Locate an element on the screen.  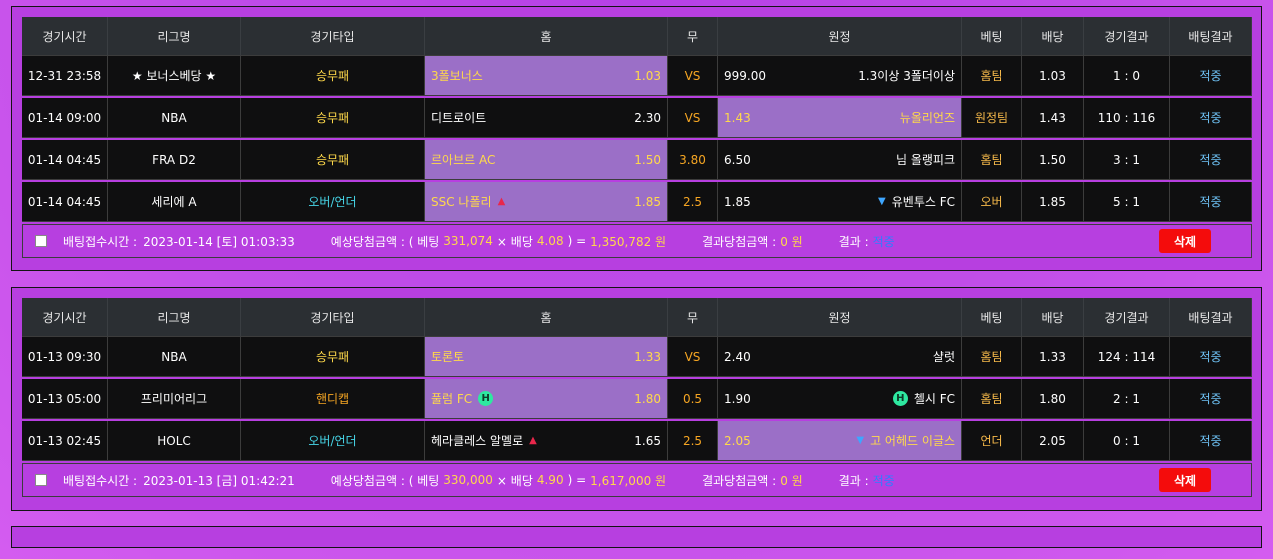
away-team-label: 샬럿 is located at coordinates (943, 357).